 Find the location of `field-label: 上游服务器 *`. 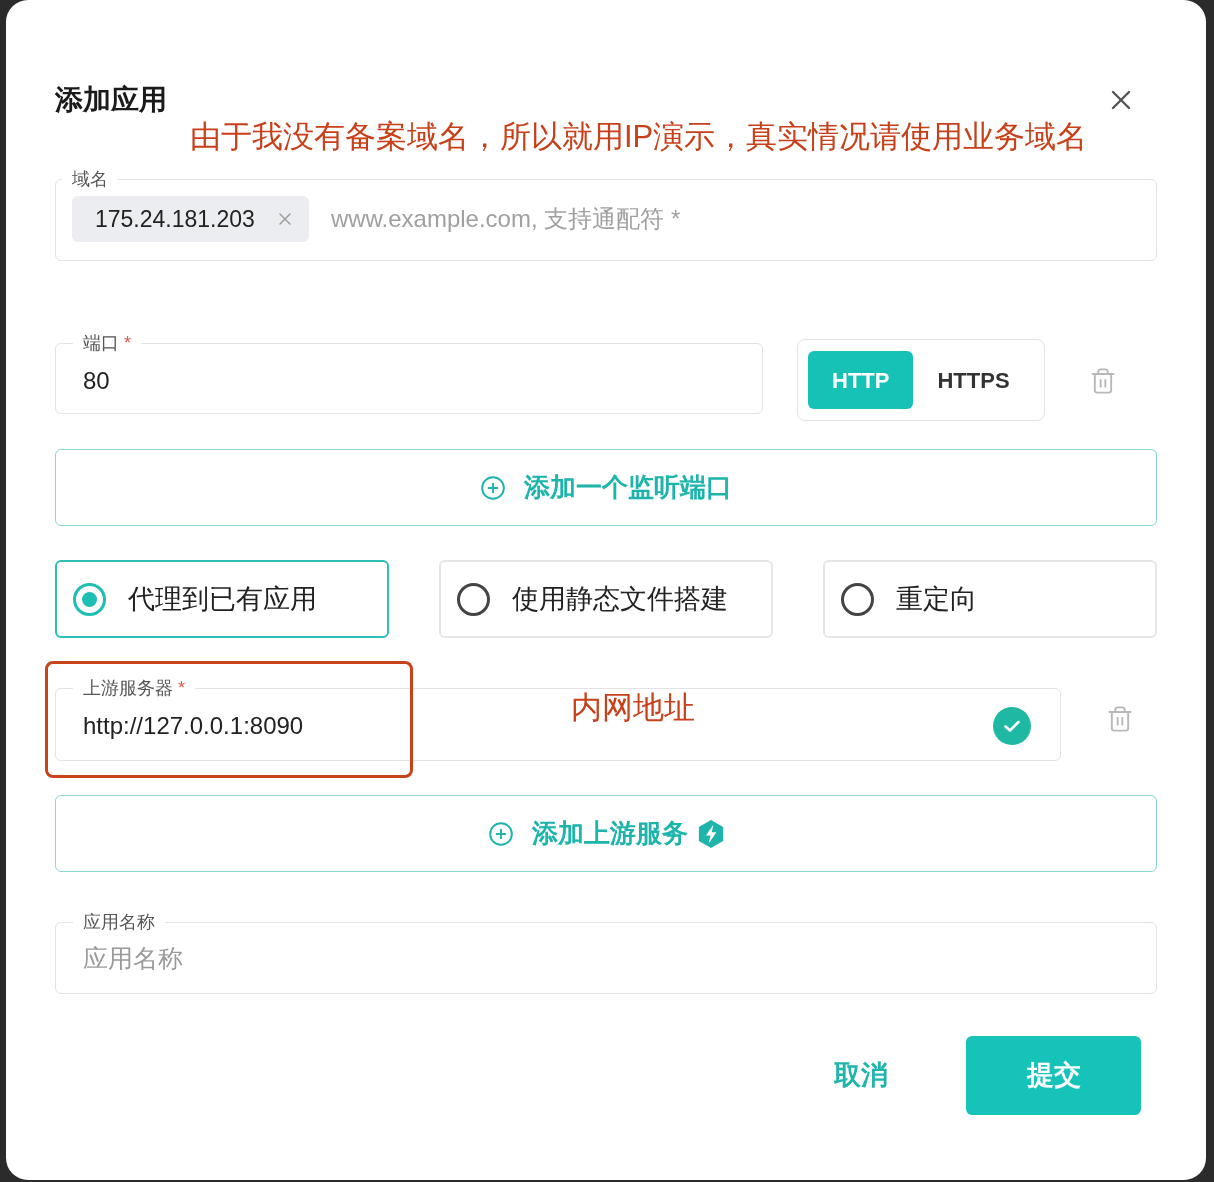

field-label: 上游服务器 * is located at coordinates (134, 688).